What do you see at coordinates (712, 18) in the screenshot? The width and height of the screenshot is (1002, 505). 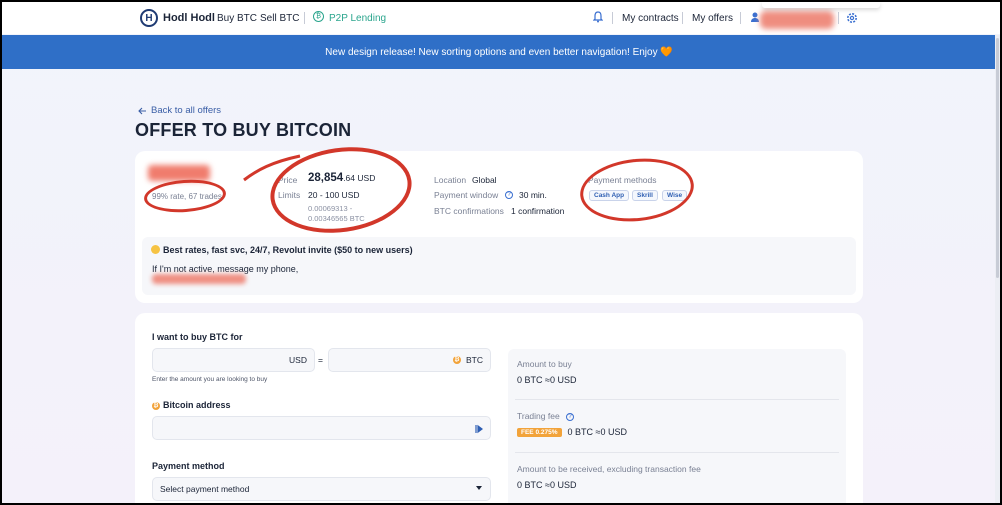 I see `nav-my-offers: My offers` at bounding box center [712, 18].